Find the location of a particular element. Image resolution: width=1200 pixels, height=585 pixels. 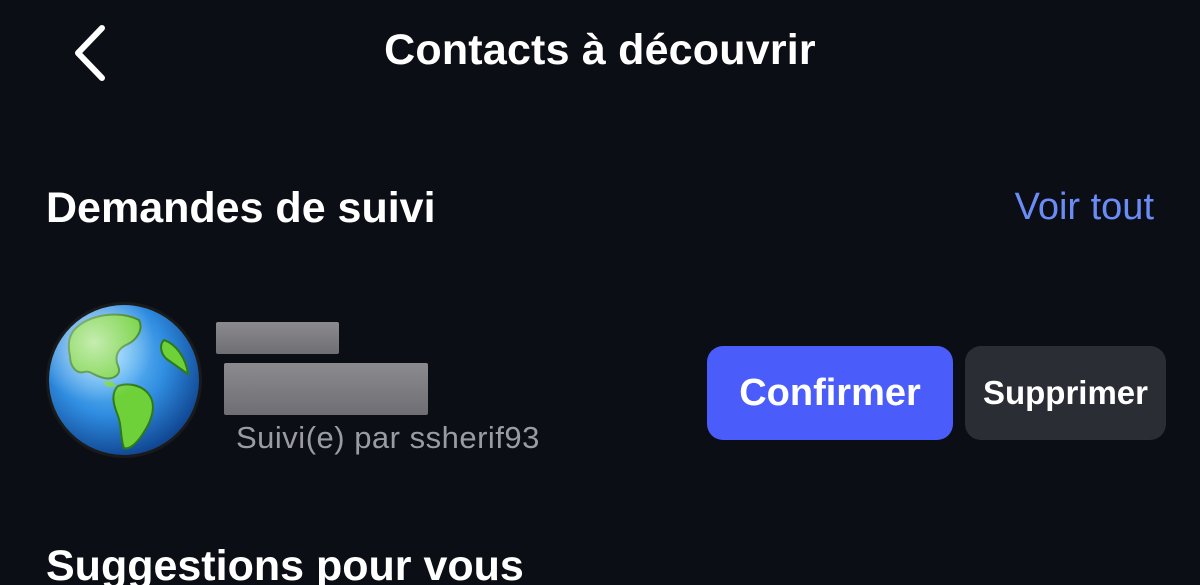

redacted-username is located at coordinates (277, 338).